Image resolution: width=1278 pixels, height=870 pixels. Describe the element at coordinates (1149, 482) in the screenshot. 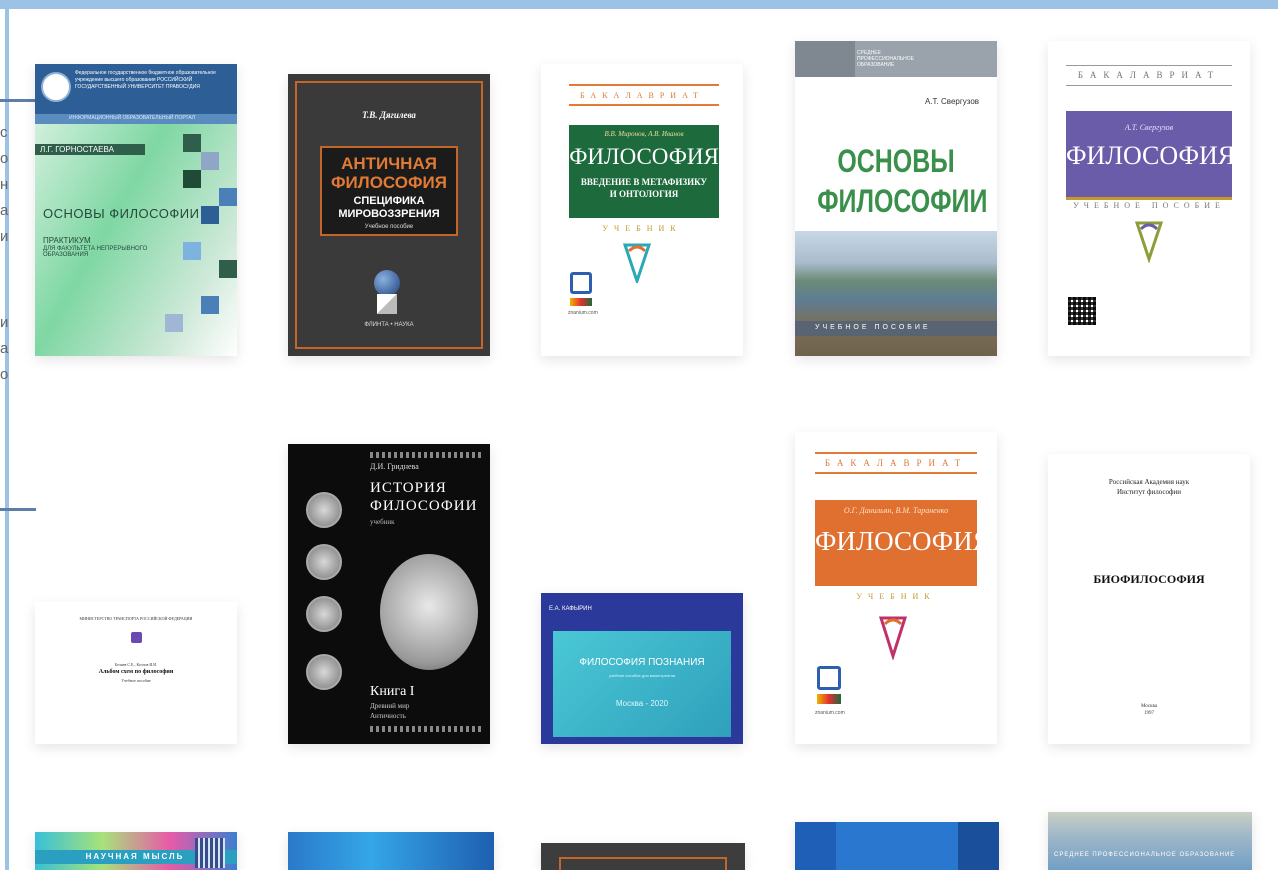

I see `book-publisher: Российская Академия наук` at that location.